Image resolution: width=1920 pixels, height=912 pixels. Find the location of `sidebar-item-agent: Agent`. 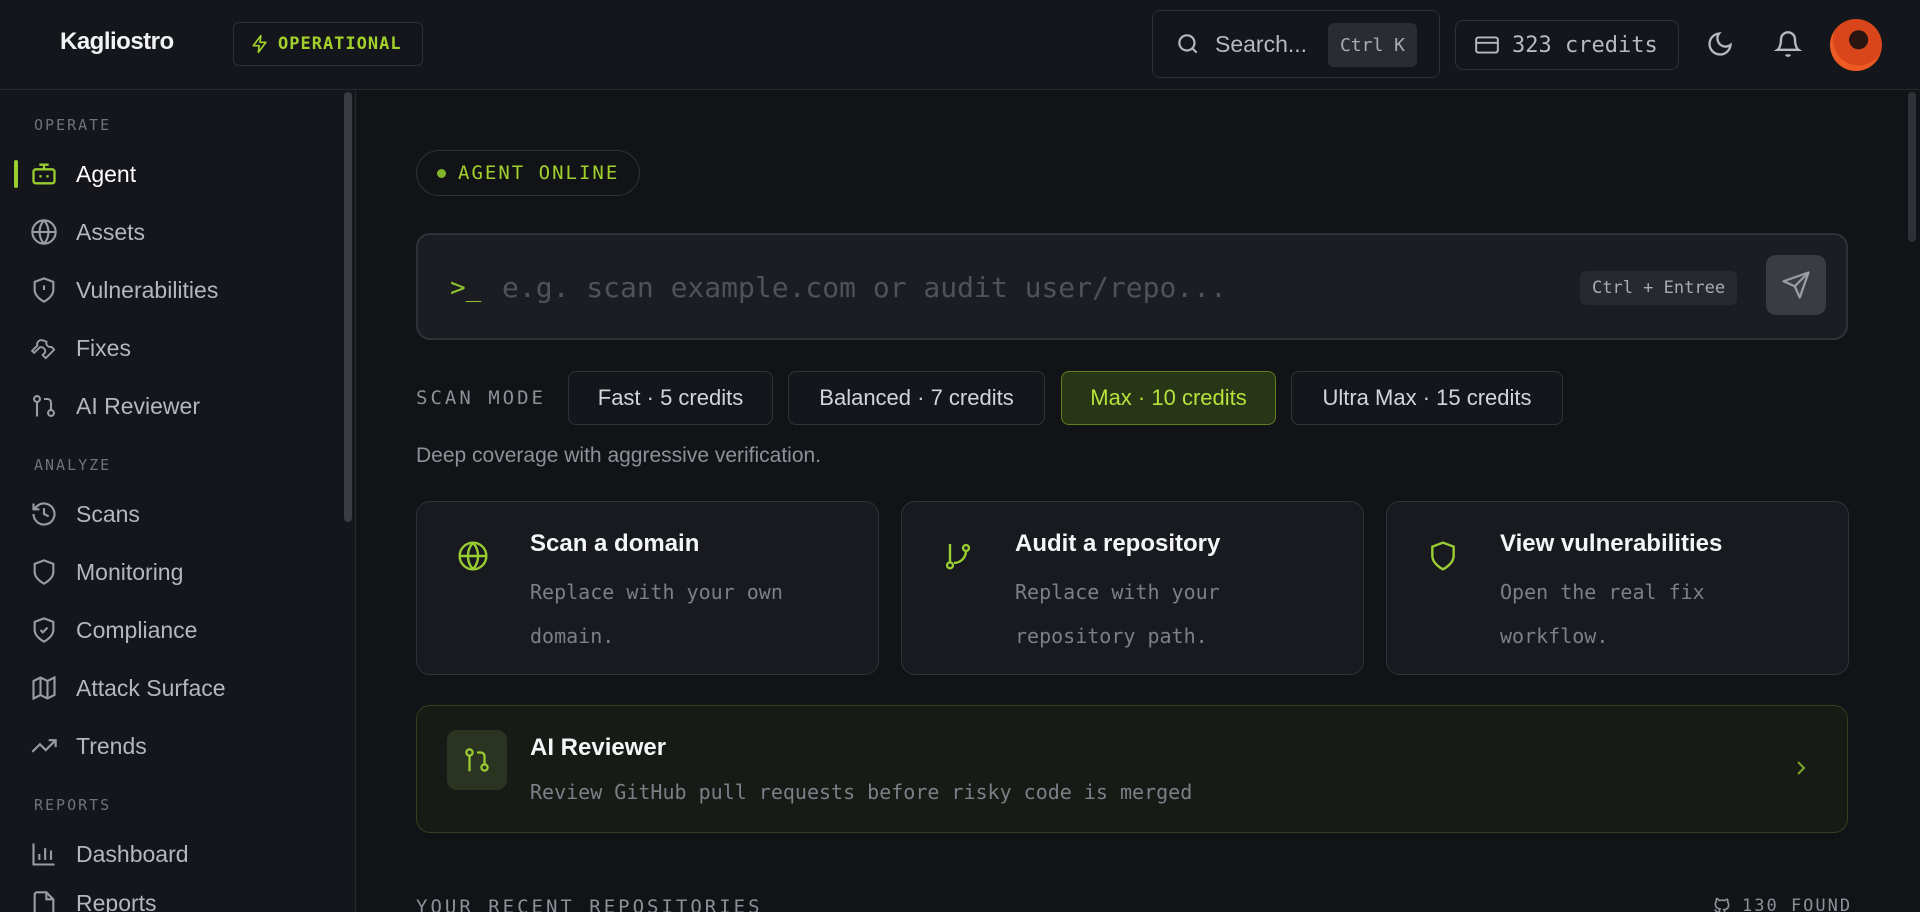

sidebar-item-agent: Agent is located at coordinates (170, 174).